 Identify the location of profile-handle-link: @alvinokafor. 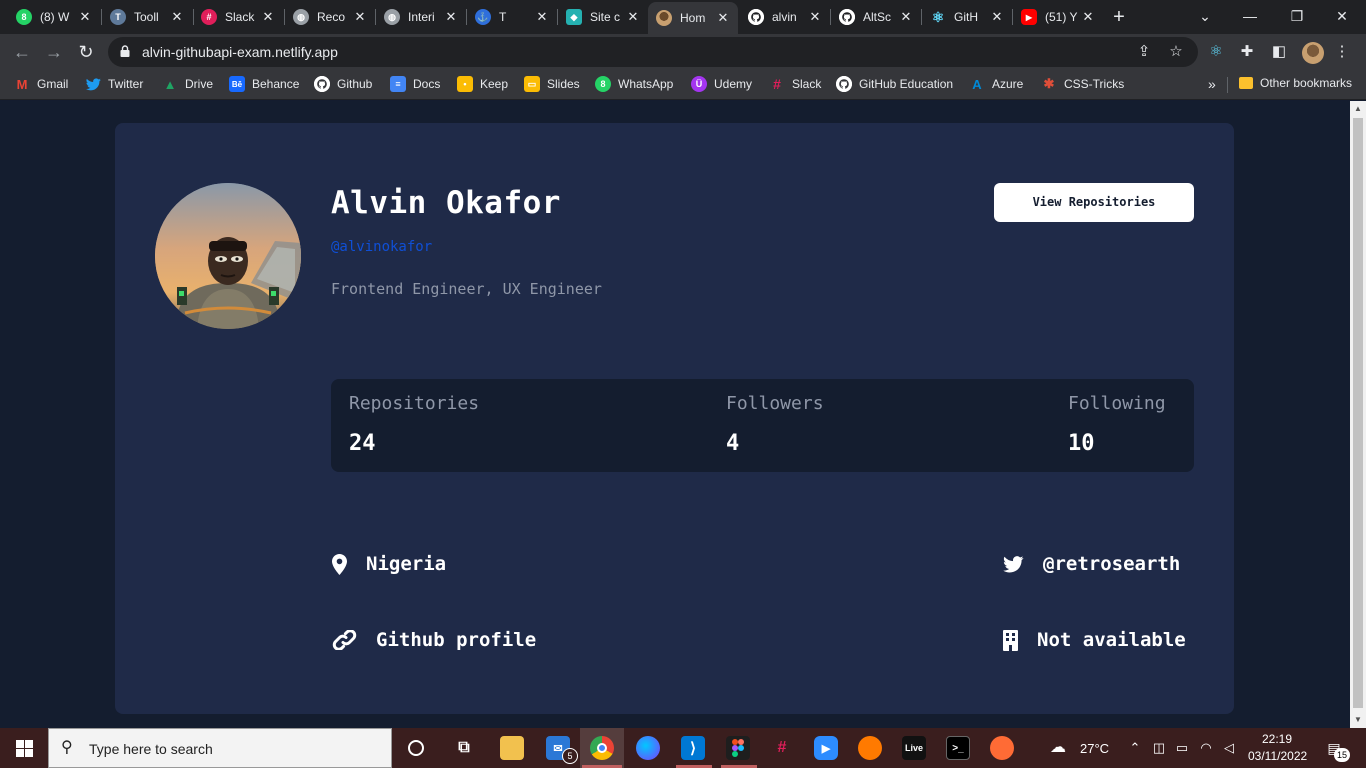
(381, 247).